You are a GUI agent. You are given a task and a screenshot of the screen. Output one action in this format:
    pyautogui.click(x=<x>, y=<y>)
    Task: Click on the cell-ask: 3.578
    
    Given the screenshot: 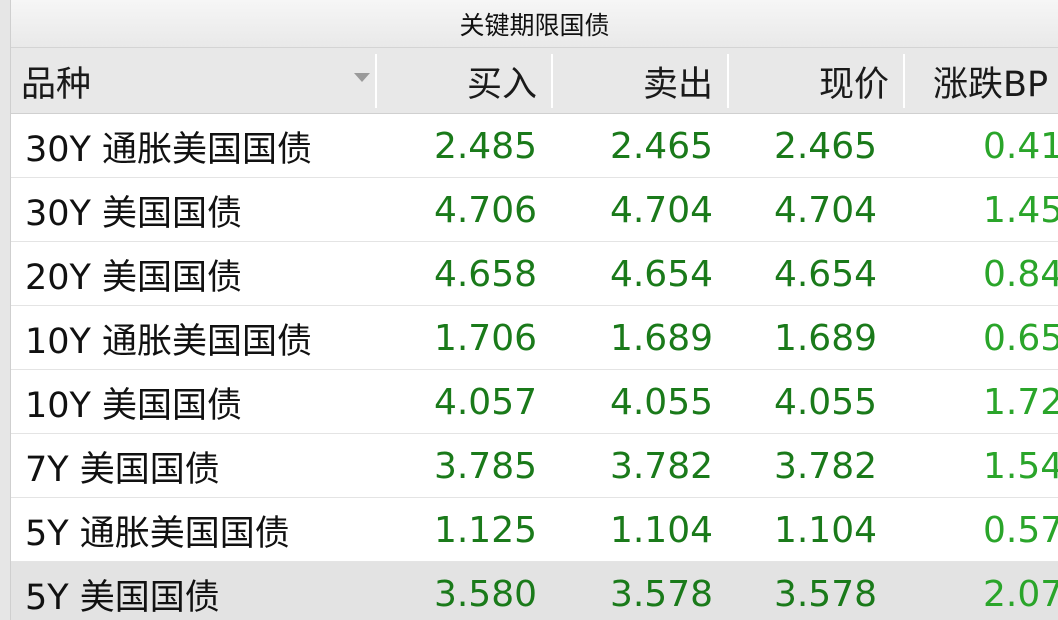 What is the action you would take?
    pyautogui.click(x=661, y=594)
    